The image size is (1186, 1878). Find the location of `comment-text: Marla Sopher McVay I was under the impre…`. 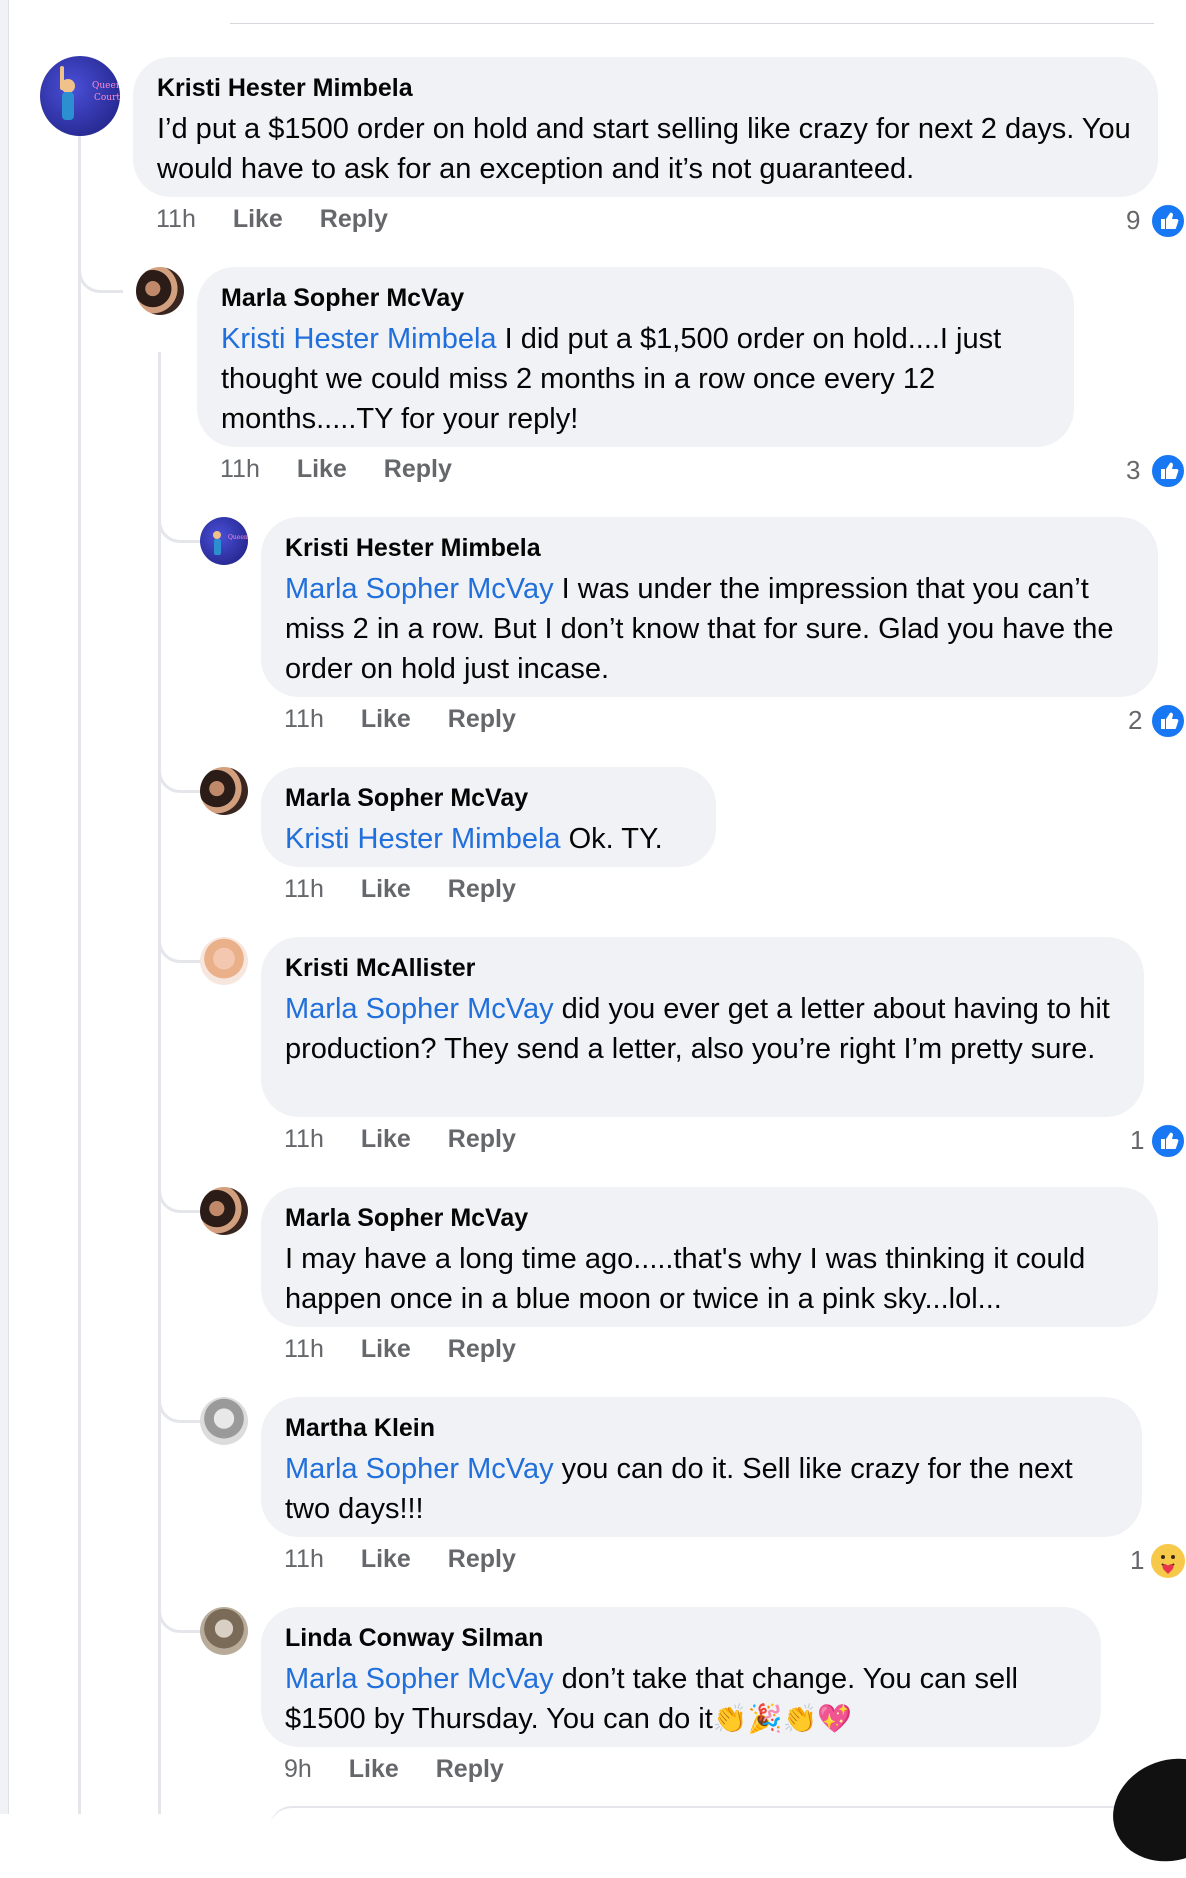

comment-text: Marla Sopher McVay I was under the impre… is located at coordinates (709, 629).